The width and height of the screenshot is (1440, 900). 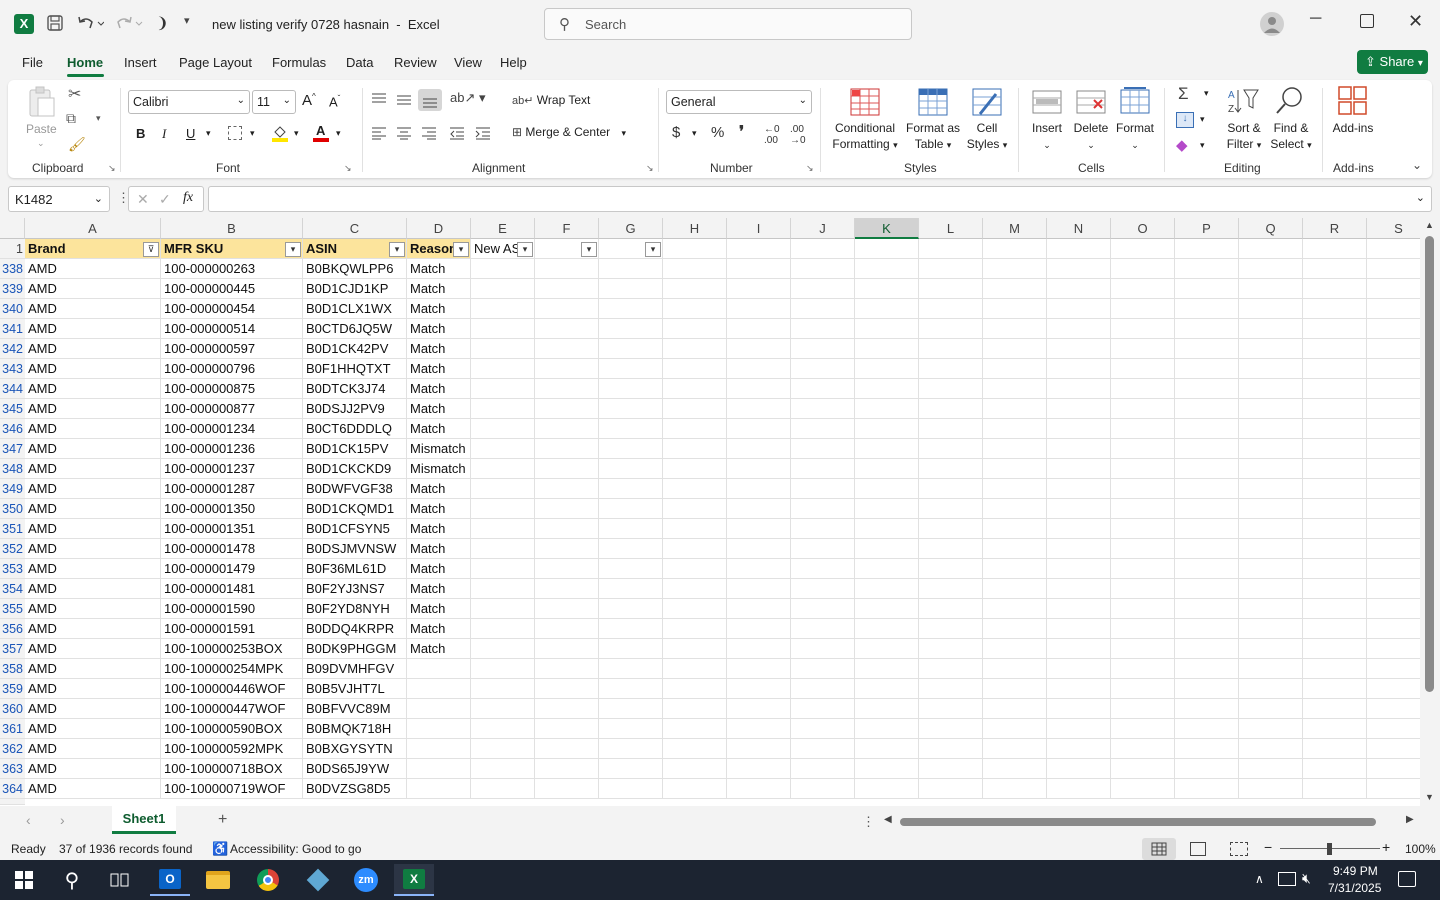 What do you see at coordinates (1271, 228) in the screenshot?
I see `column-header-q: Q` at bounding box center [1271, 228].